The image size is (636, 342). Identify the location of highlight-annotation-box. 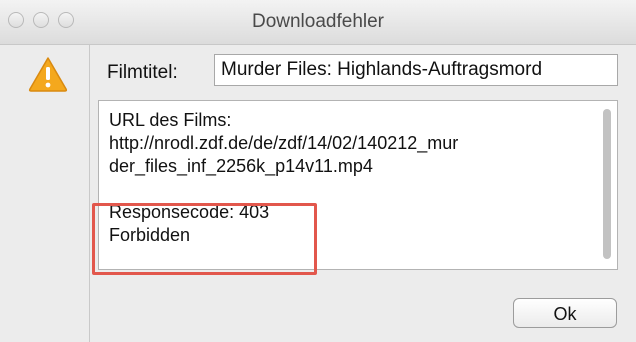
(204, 239).